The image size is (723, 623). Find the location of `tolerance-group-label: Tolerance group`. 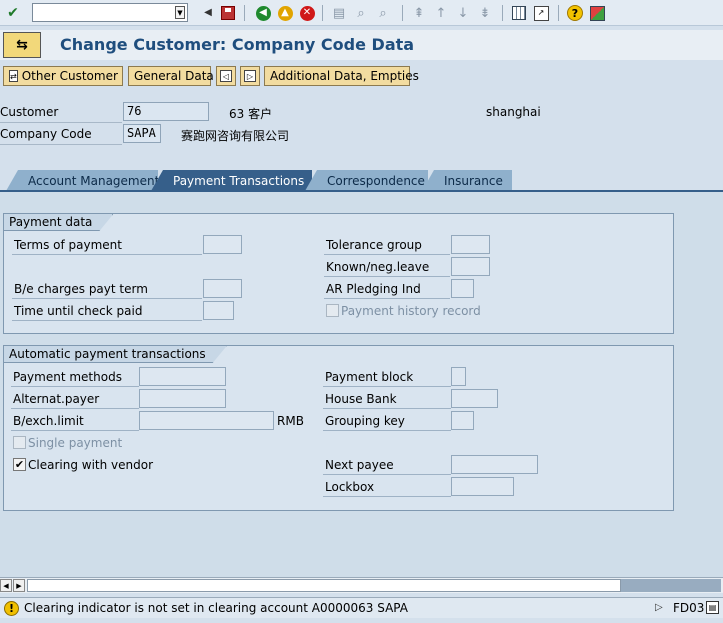

tolerance-group-label: Tolerance group is located at coordinates (374, 245).